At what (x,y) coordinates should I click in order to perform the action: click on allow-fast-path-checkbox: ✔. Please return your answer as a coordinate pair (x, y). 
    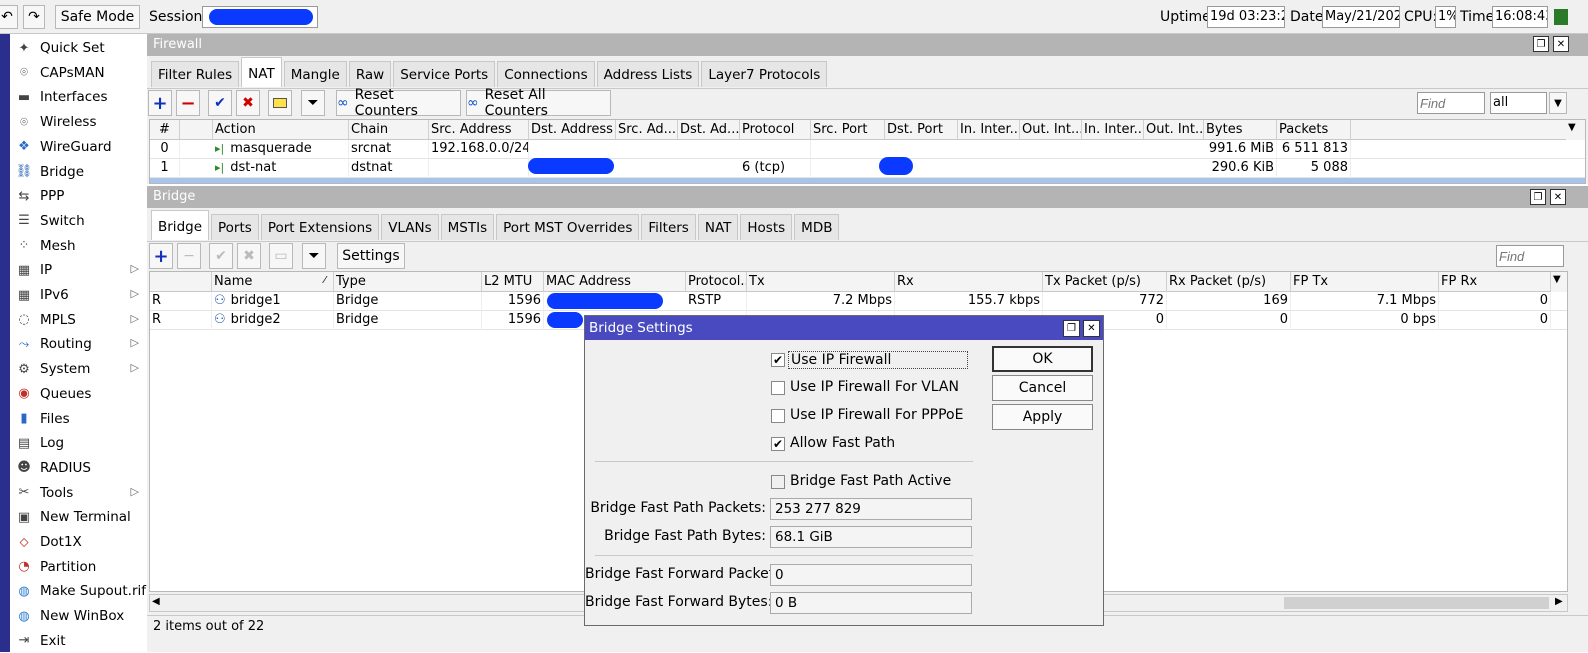
    Looking at the image, I should click on (778, 444).